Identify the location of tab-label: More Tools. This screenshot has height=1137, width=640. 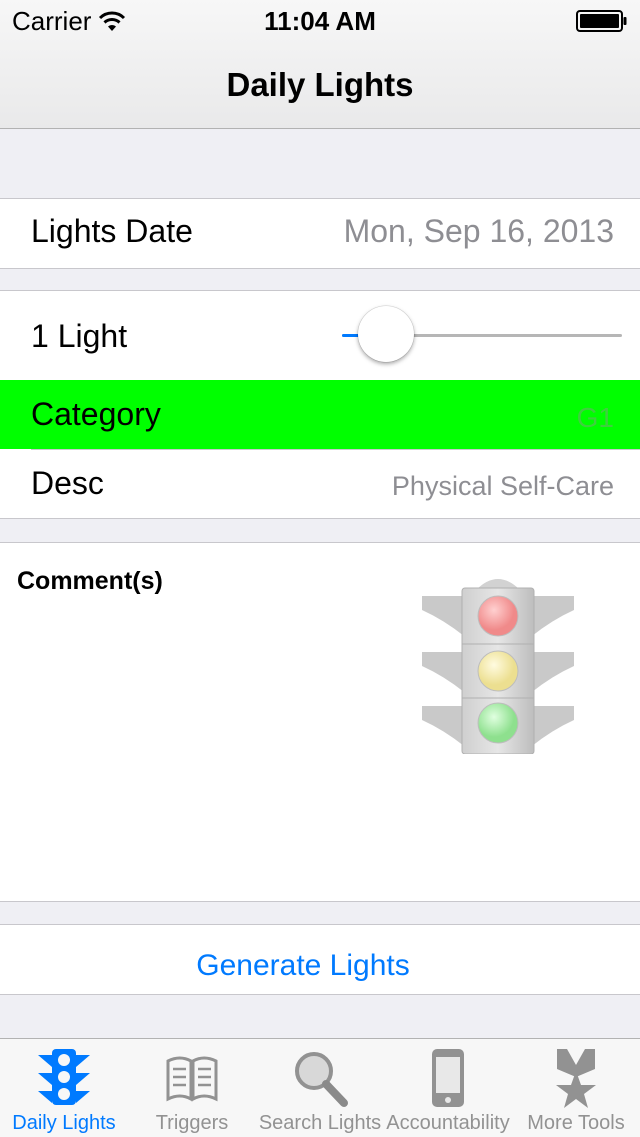
(576, 1123).